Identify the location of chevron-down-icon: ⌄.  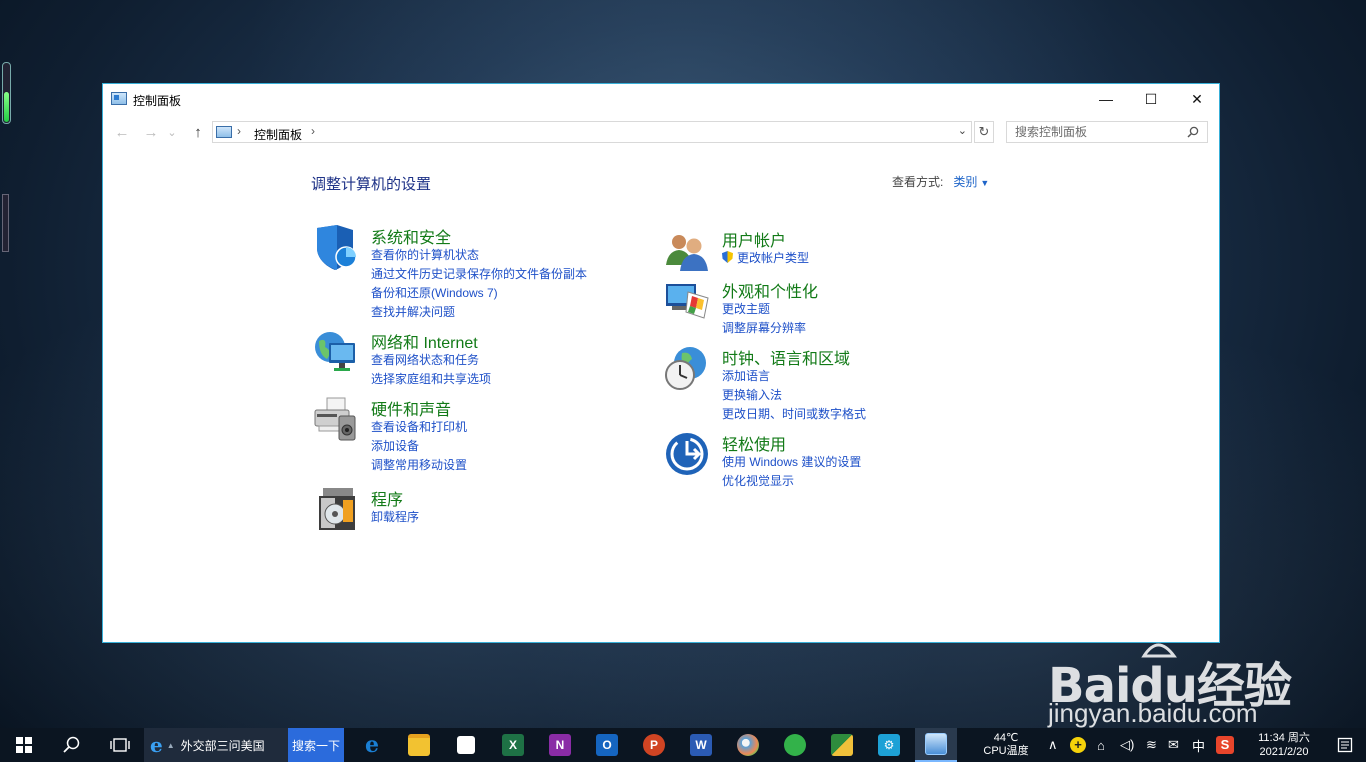
(962, 130).